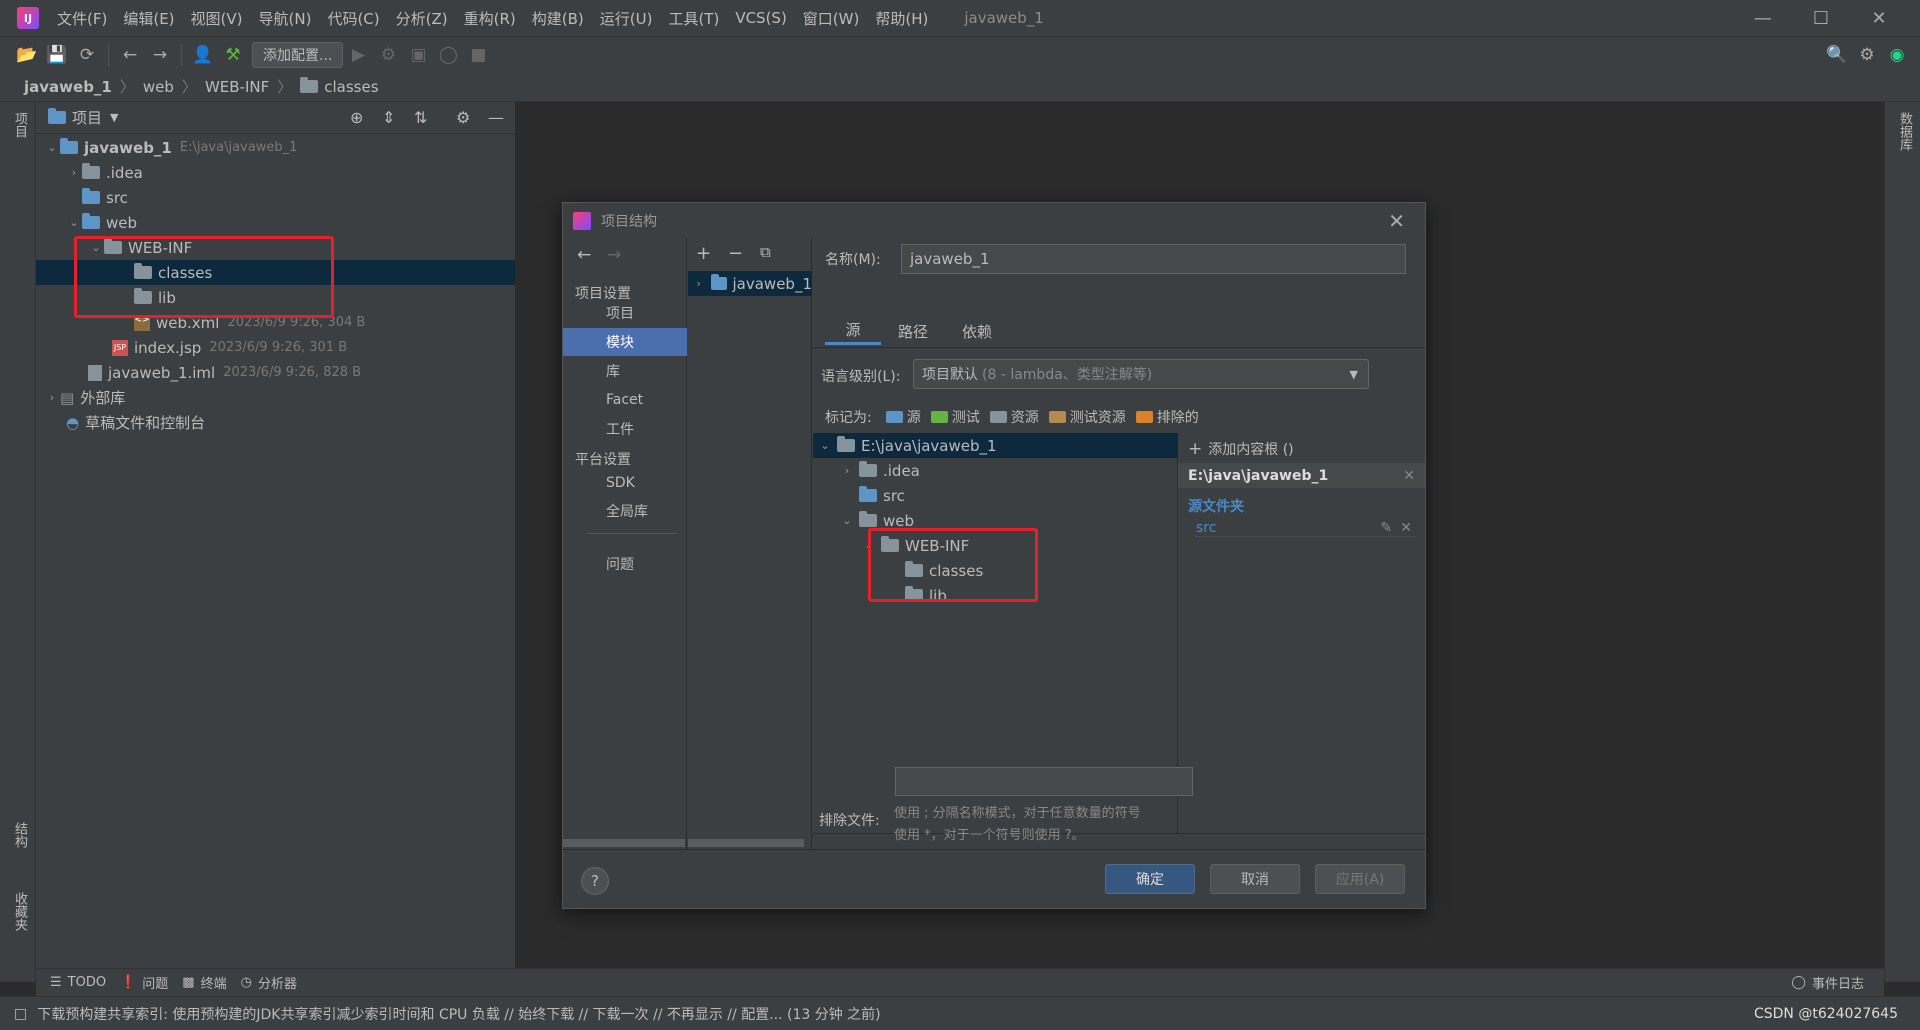 Image resolution: width=1920 pixels, height=1030 pixels. What do you see at coordinates (19, 125) in the screenshot?
I see `project-tool-tab: 项目` at bounding box center [19, 125].